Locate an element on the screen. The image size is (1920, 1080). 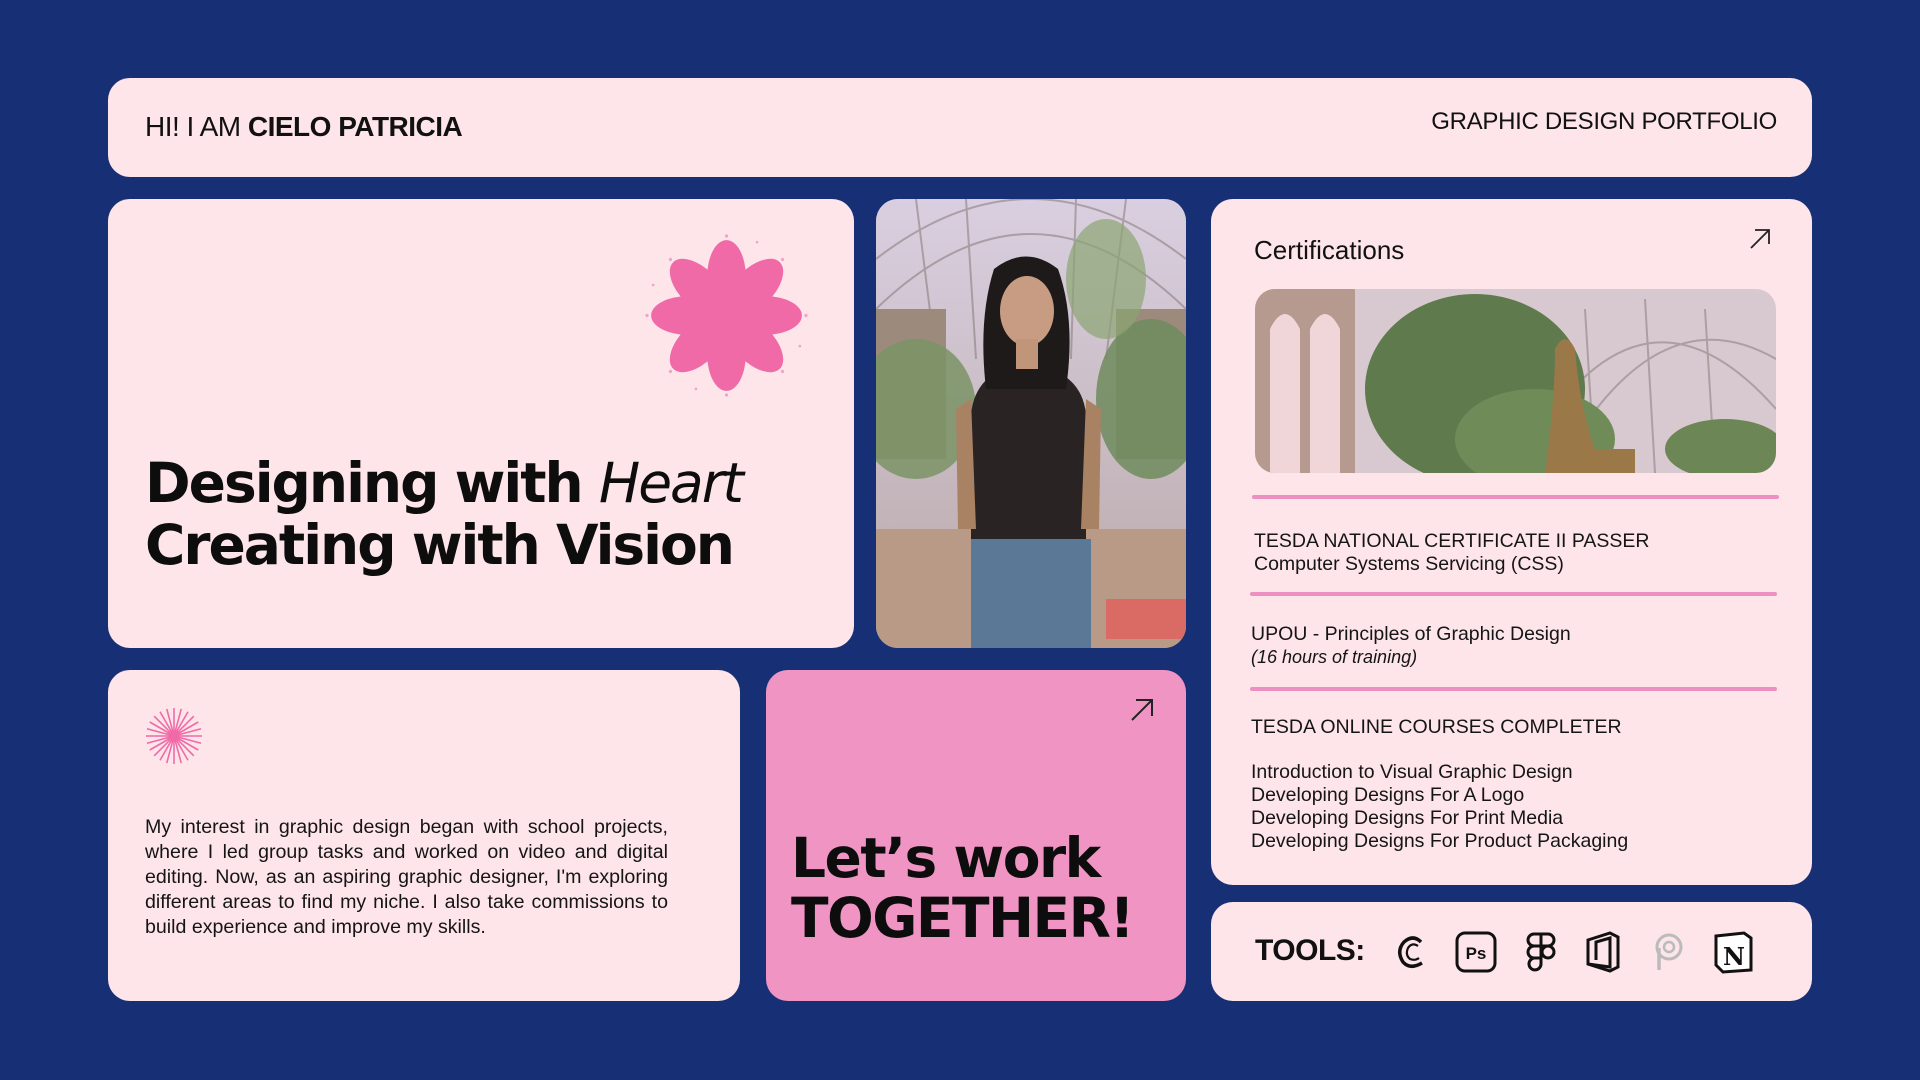
portrait-illustration is located at coordinates (1031, 423).